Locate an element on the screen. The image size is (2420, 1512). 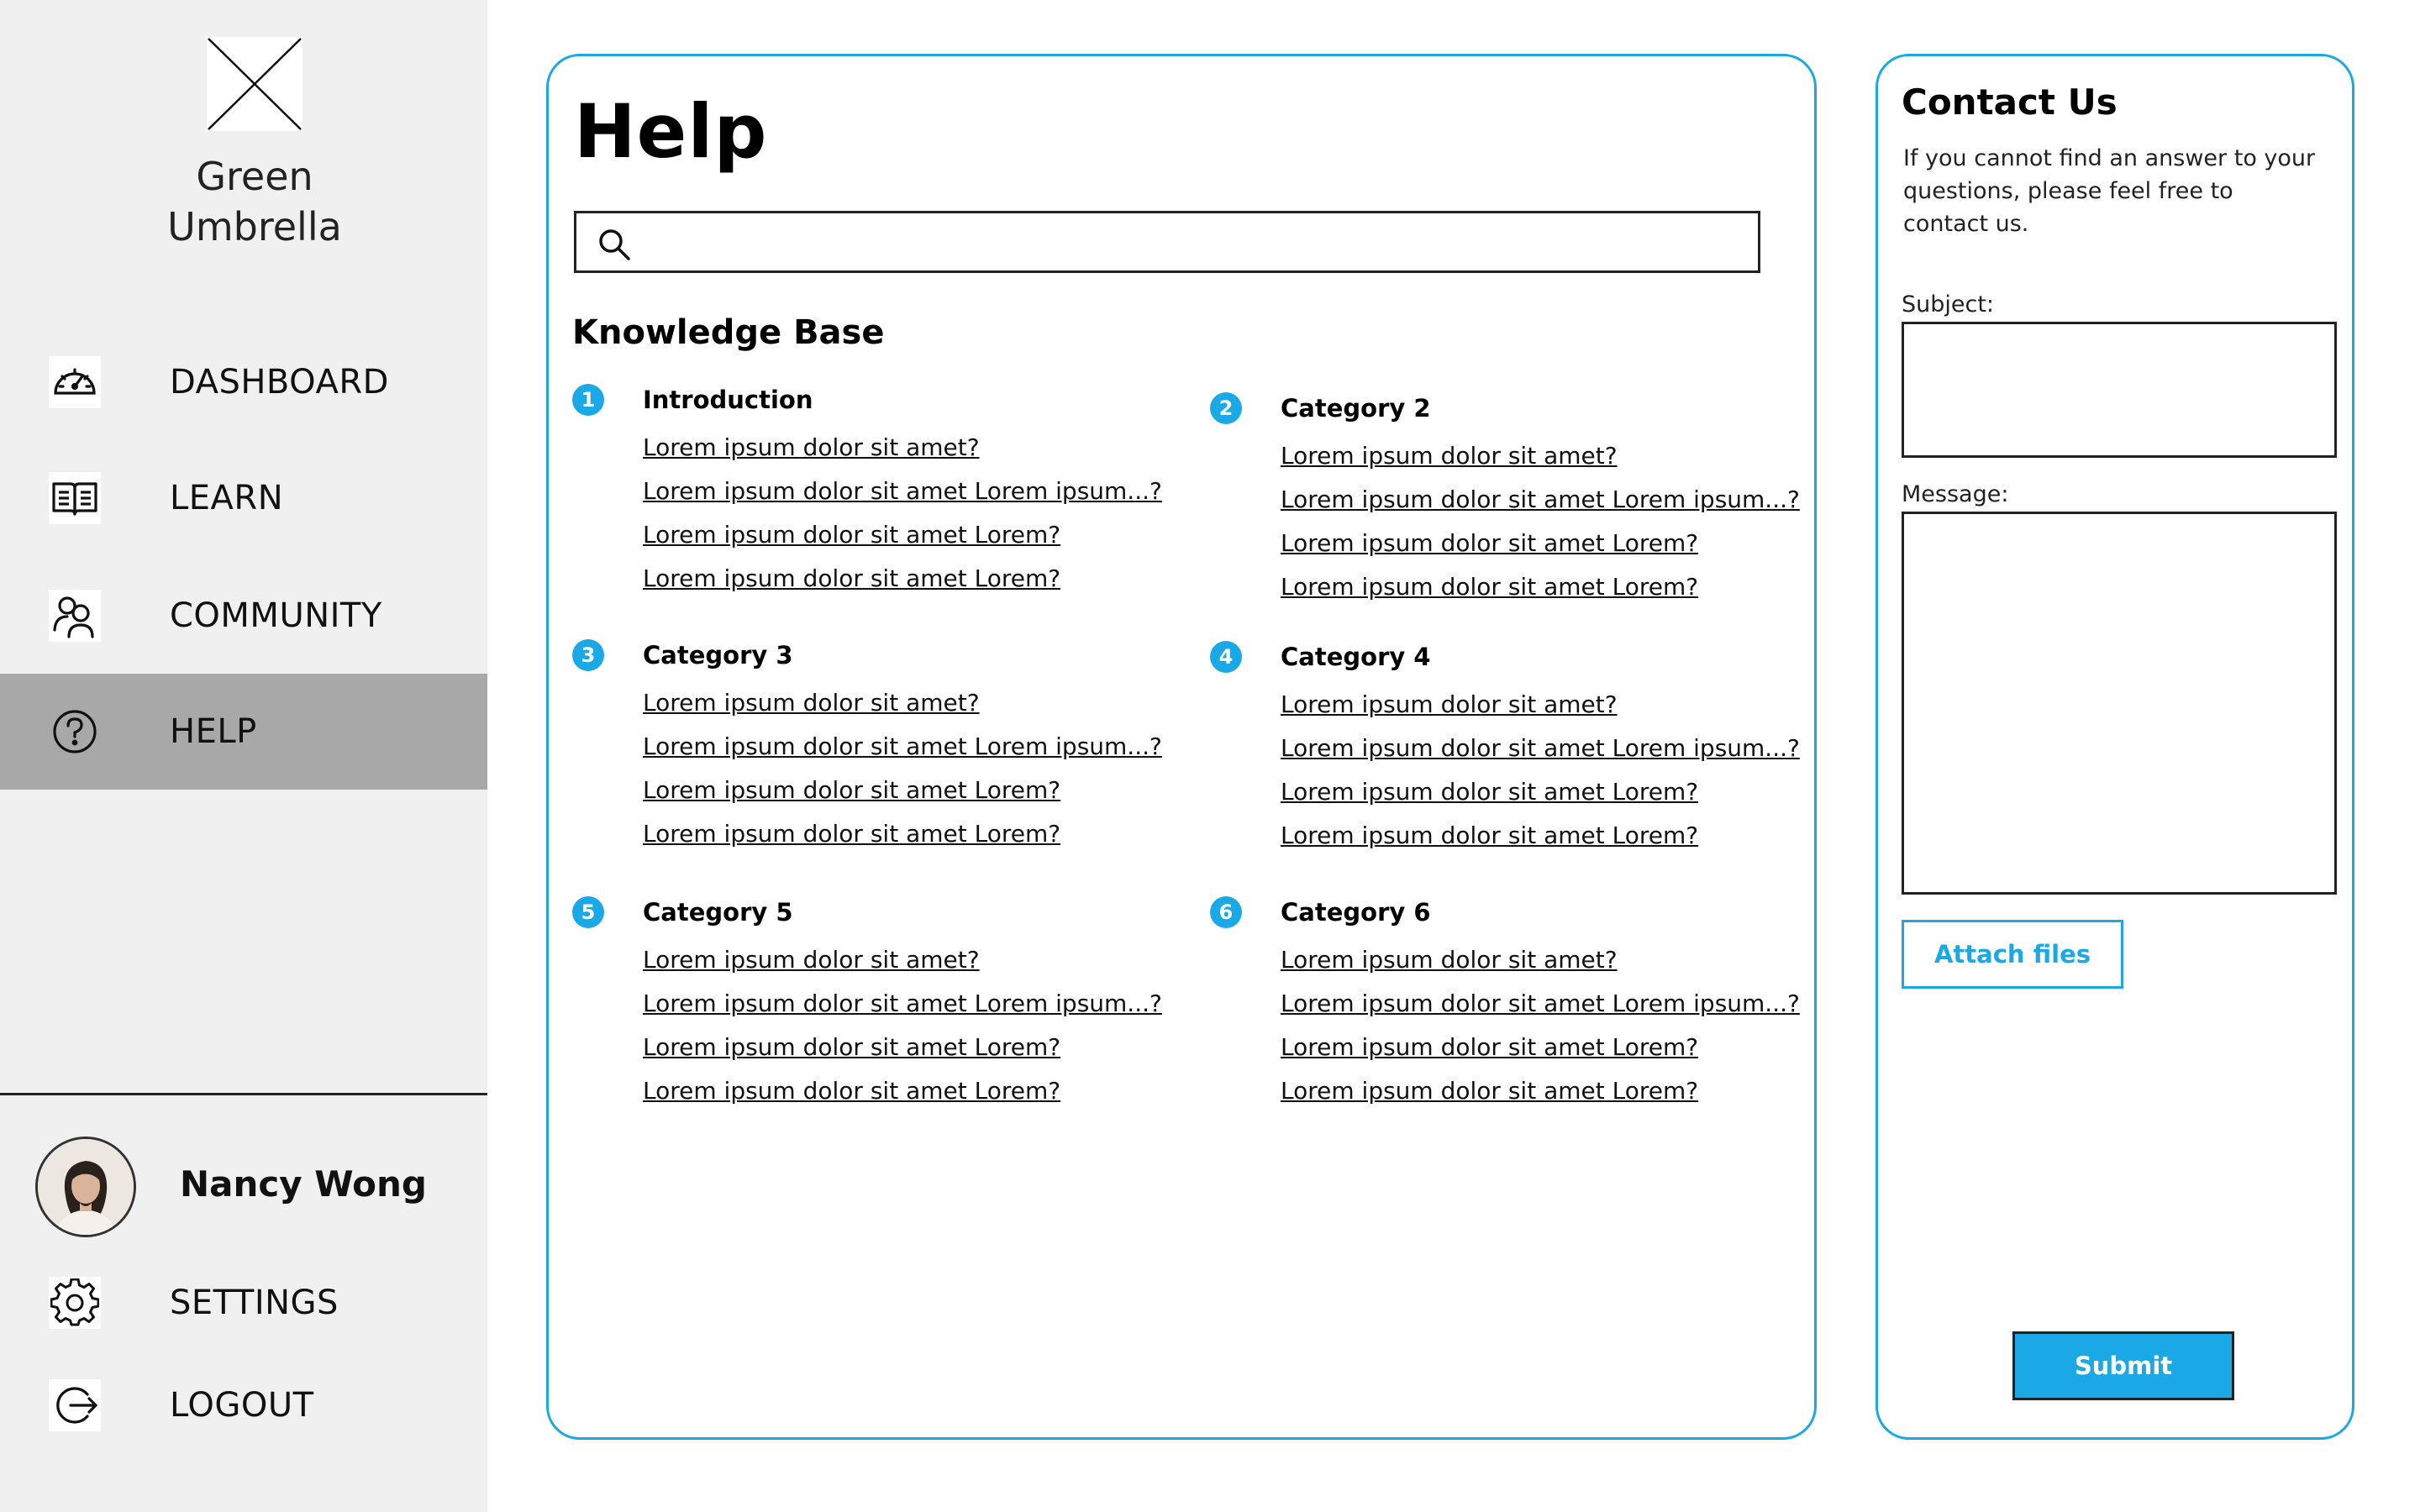
sidebar-item-learn: LEARN is located at coordinates (243, 498).